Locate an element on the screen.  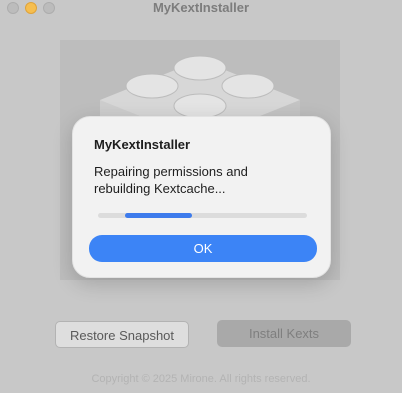
install-kexts-button: Install Kexts is located at coordinates (284, 333).